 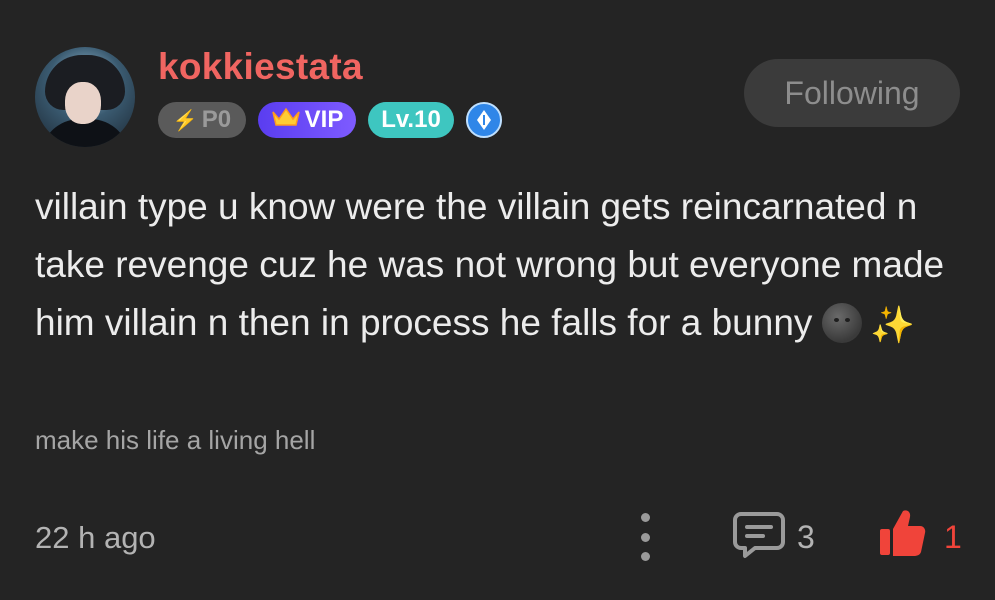 I want to click on sparkles-emoji: ✨, so click(x=893, y=324).